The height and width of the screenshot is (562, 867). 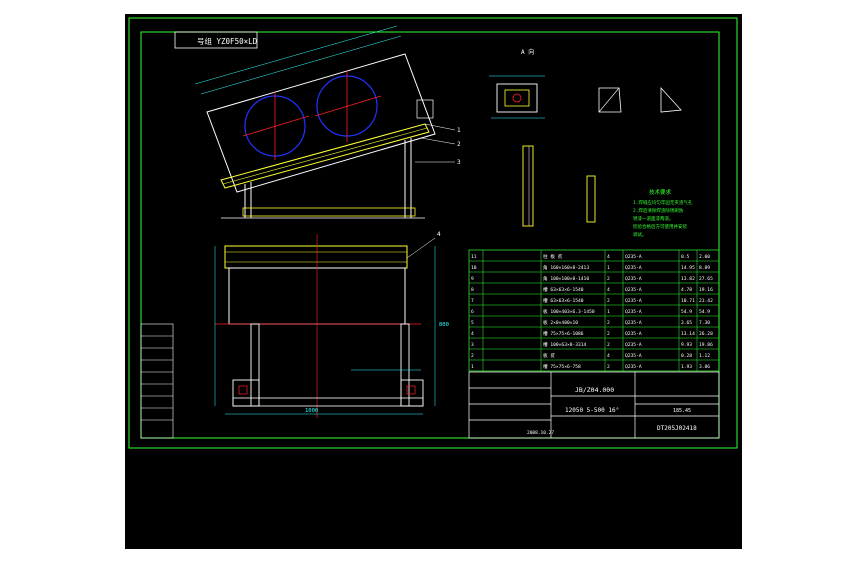 What do you see at coordinates (540, 433) in the screenshot?
I see `title-date: 2008.10.27` at bounding box center [540, 433].